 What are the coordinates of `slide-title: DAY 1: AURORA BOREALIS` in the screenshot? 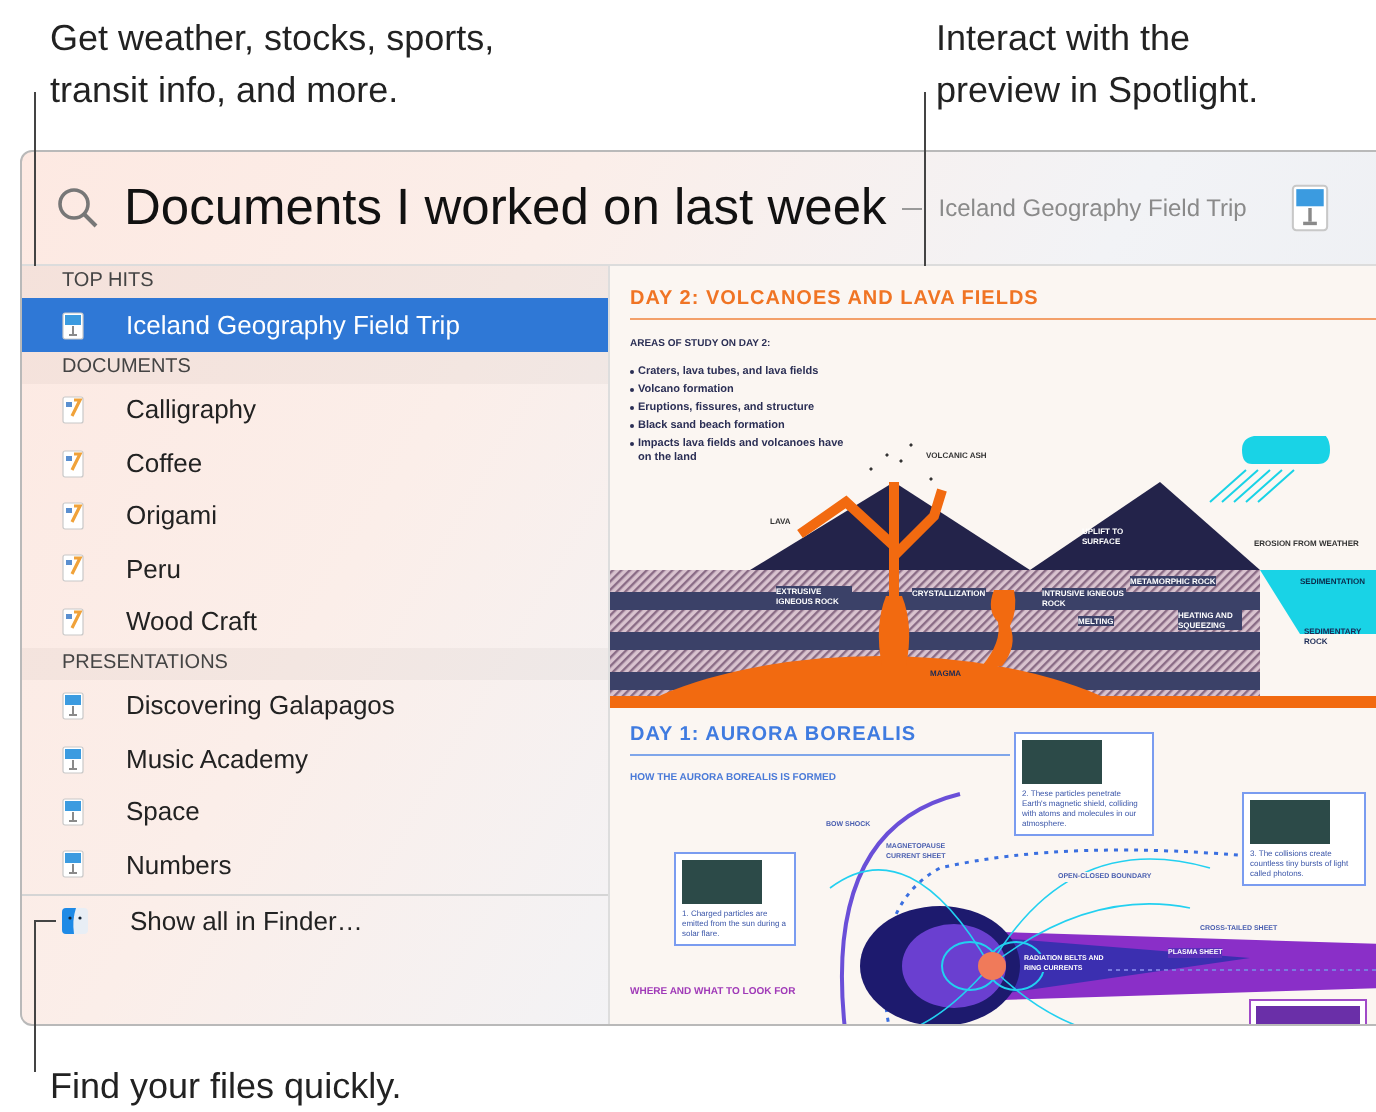 It's located at (820, 738).